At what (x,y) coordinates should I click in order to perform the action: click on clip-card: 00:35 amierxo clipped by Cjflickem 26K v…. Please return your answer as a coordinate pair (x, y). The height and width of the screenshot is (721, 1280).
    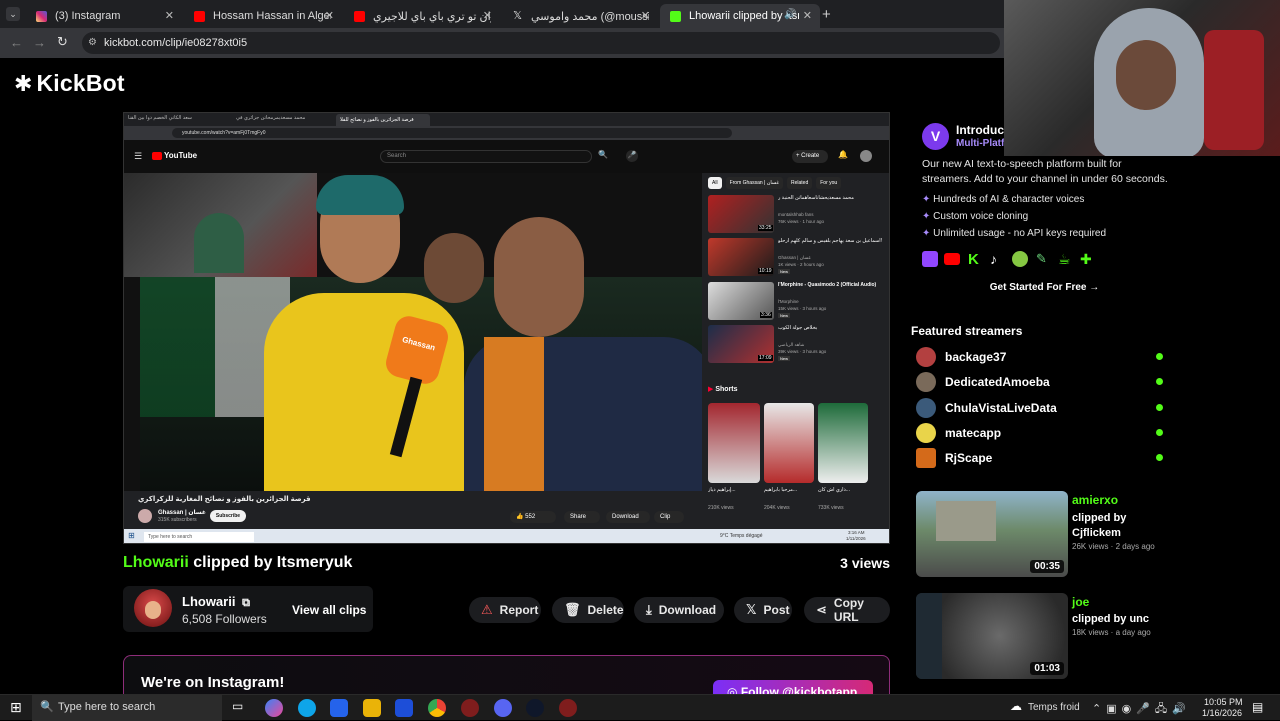
    Looking at the image, I should click on (1041, 534).